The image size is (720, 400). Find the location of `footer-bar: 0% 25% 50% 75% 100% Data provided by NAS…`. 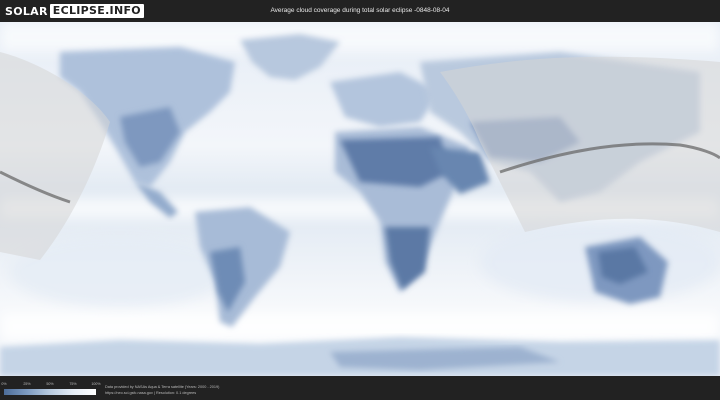

footer-bar: 0% 25% 50% 75% 100% Data provided by NAS… is located at coordinates (360, 388).